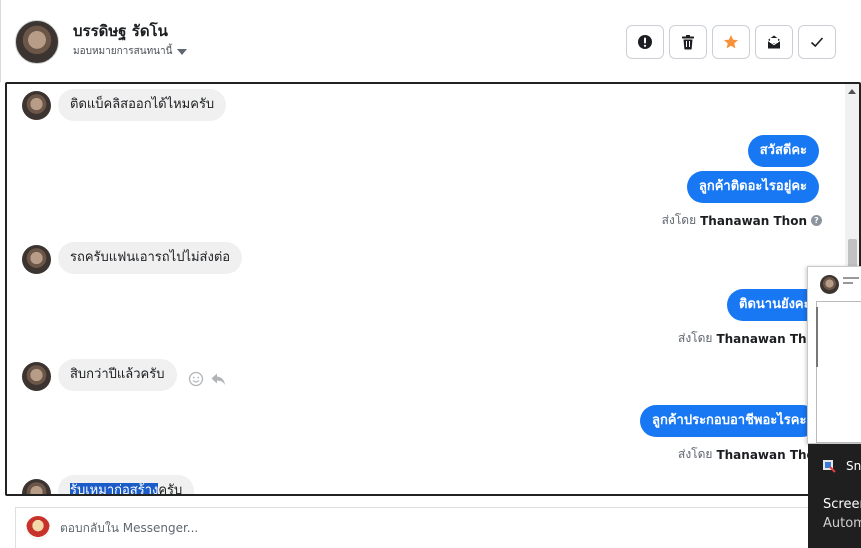 The height and width of the screenshot is (548, 861). What do you see at coordinates (852, 91) in the screenshot?
I see `scroll-up-arrow-icon` at bounding box center [852, 91].